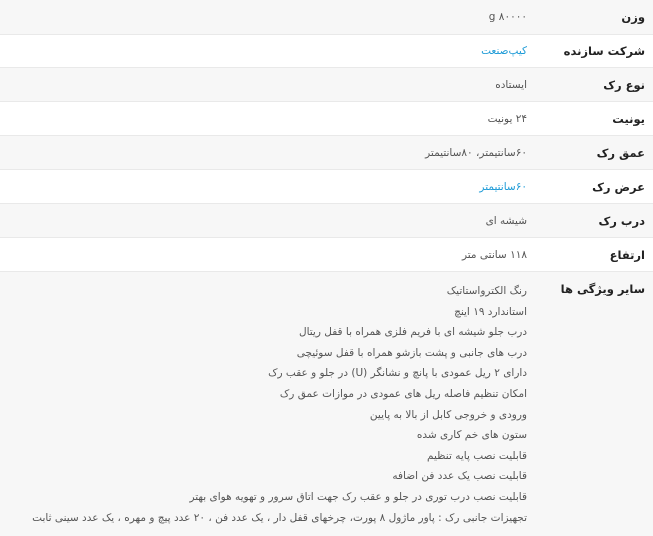  Describe the element at coordinates (471, 435) in the screenshot. I see `feature-item: ستون های خم کاری شده` at that location.